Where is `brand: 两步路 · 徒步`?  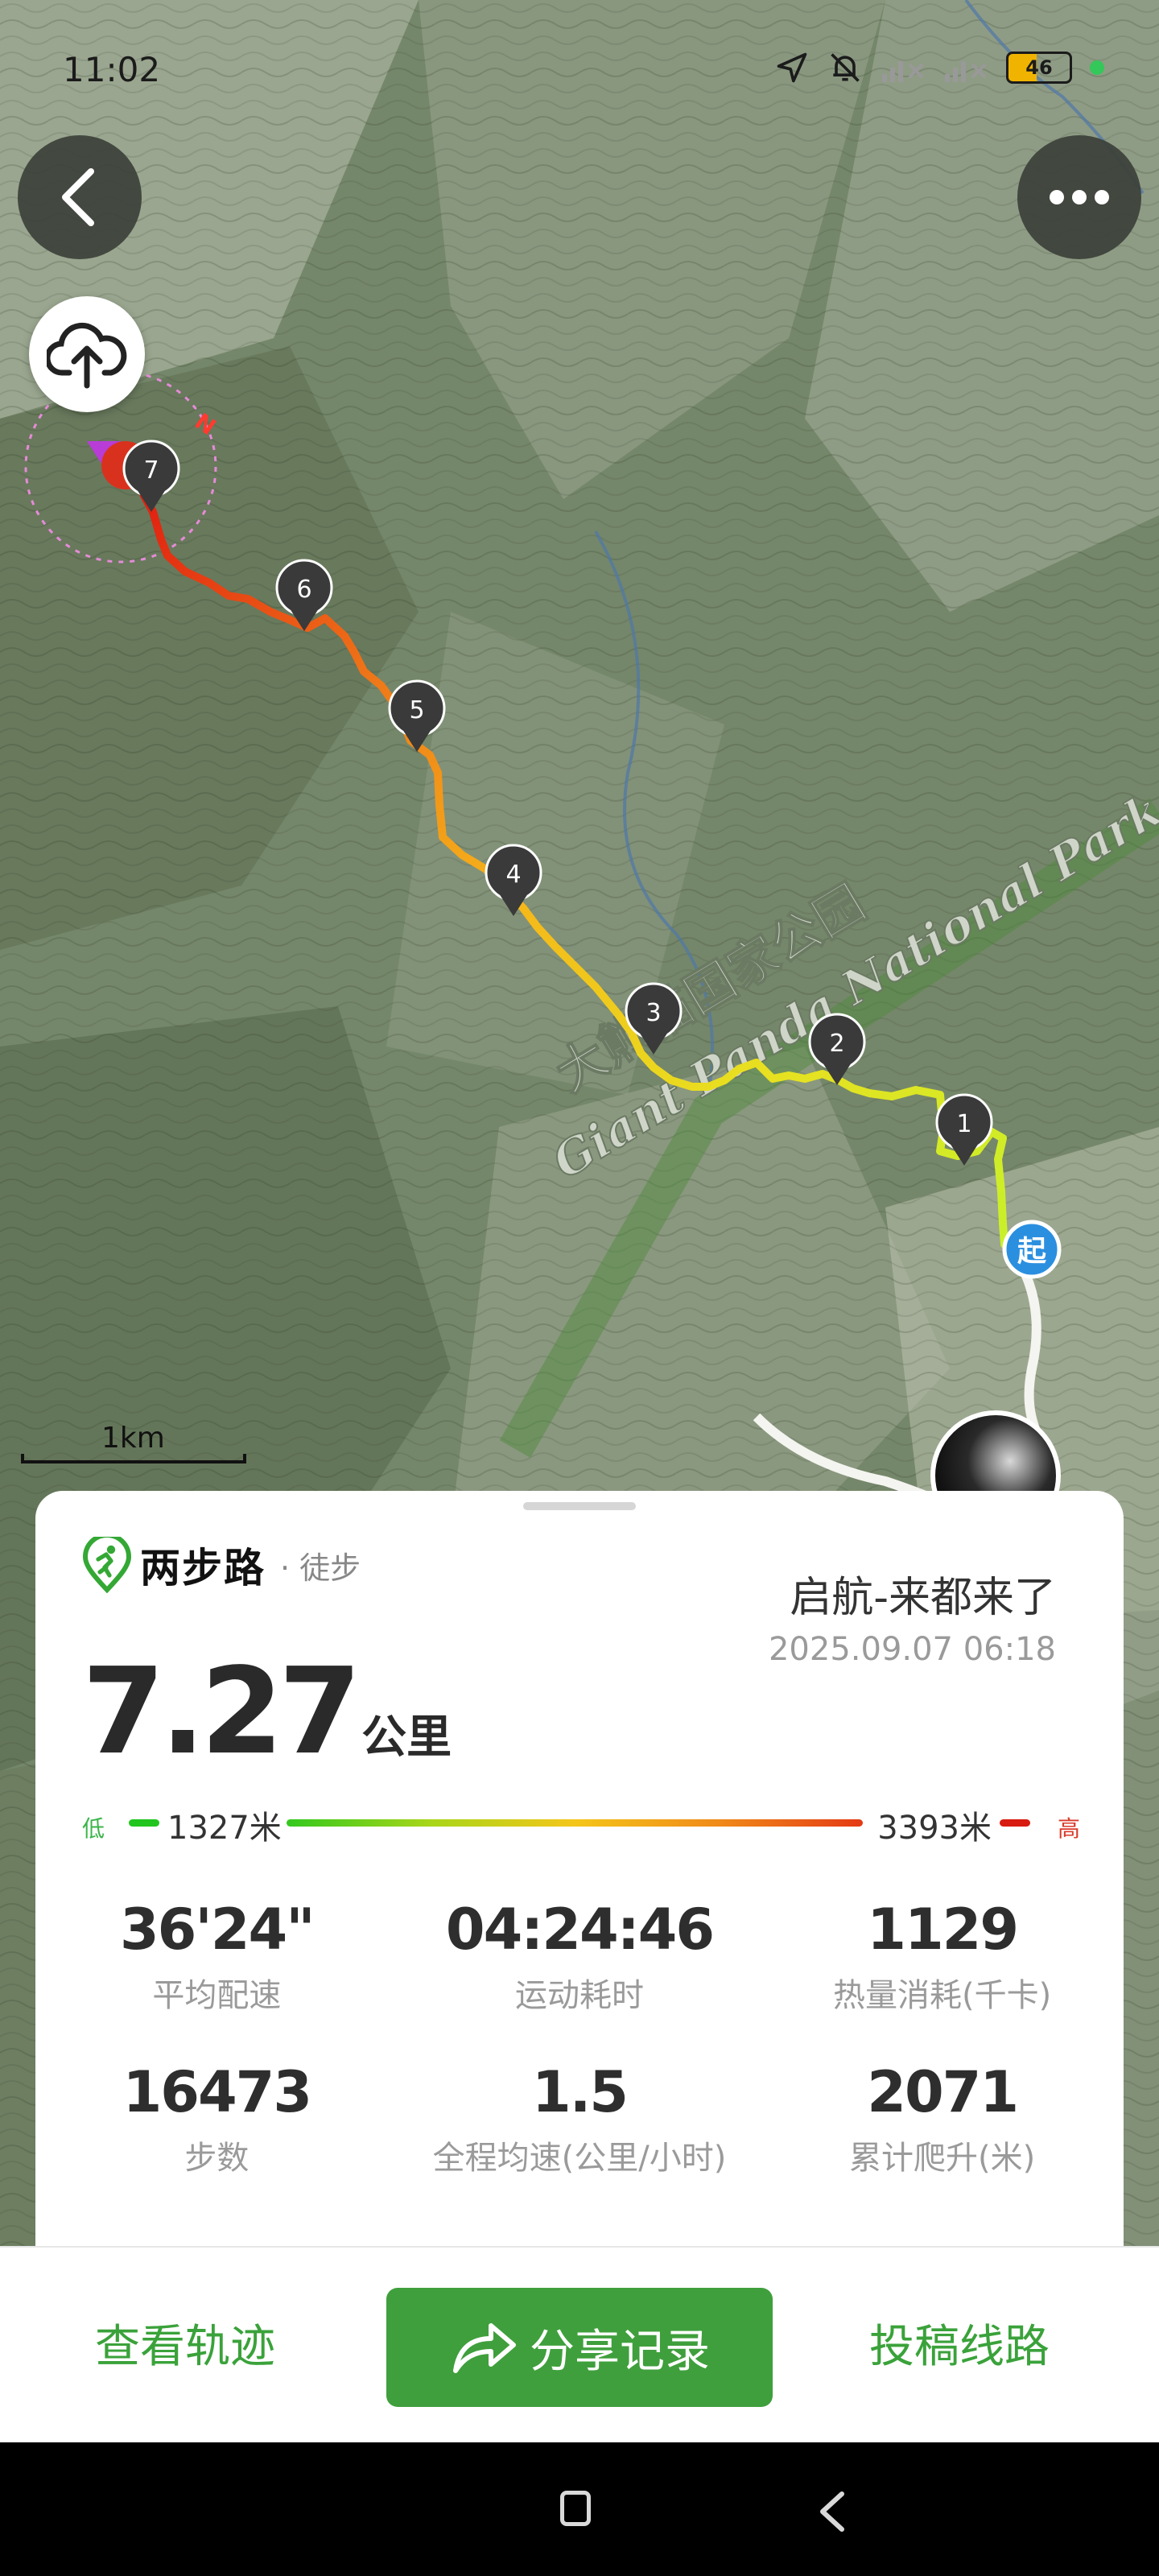 brand: 两步路 · 徒步 is located at coordinates (221, 1565).